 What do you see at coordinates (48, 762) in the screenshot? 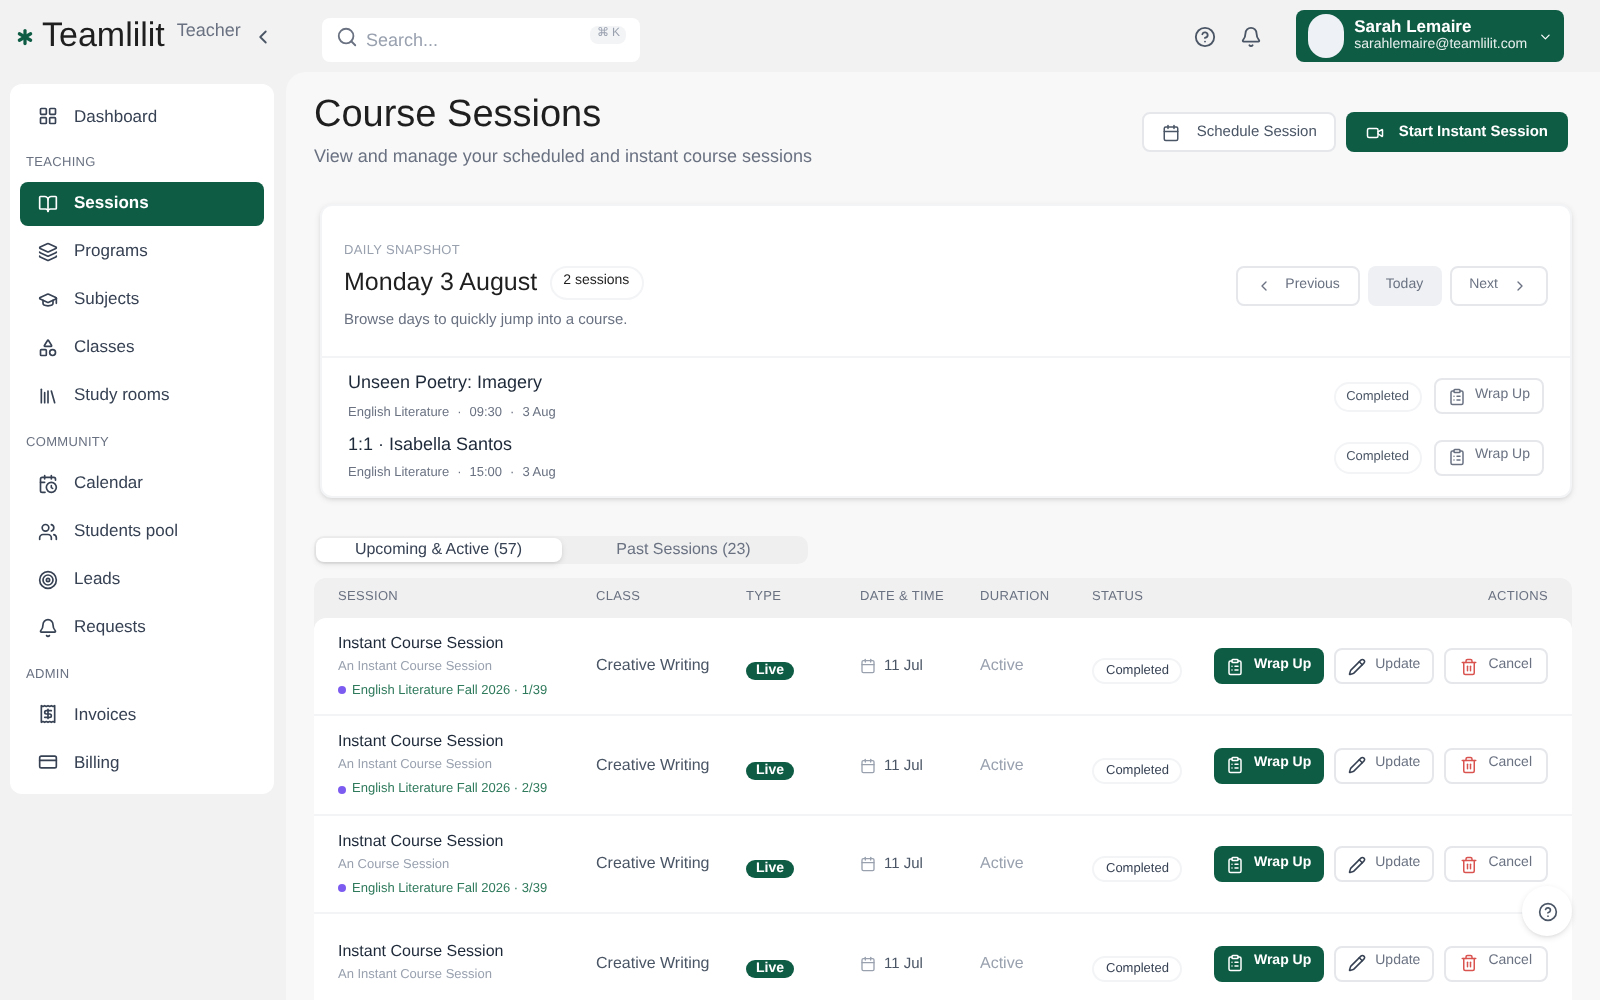
I see `credit-card-icon` at bounding box center [48, 762].